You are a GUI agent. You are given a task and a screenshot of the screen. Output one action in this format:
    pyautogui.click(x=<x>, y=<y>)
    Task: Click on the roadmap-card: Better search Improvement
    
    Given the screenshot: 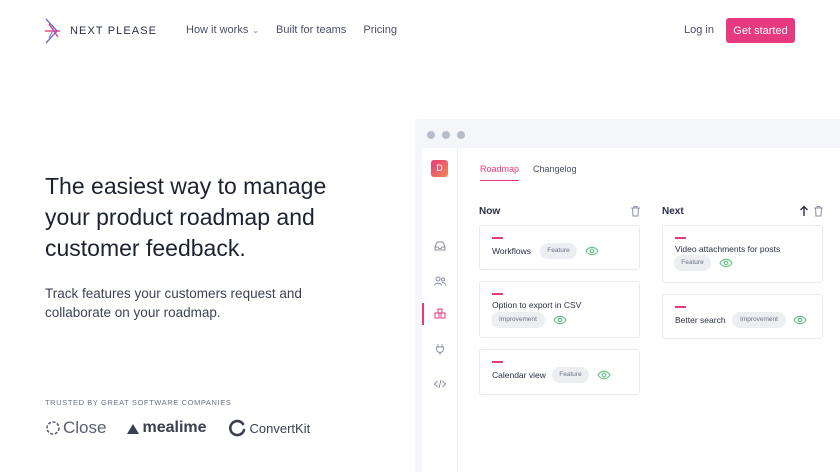 What is the action you would take?
    pyautogui.click(x=742, y=316)
    